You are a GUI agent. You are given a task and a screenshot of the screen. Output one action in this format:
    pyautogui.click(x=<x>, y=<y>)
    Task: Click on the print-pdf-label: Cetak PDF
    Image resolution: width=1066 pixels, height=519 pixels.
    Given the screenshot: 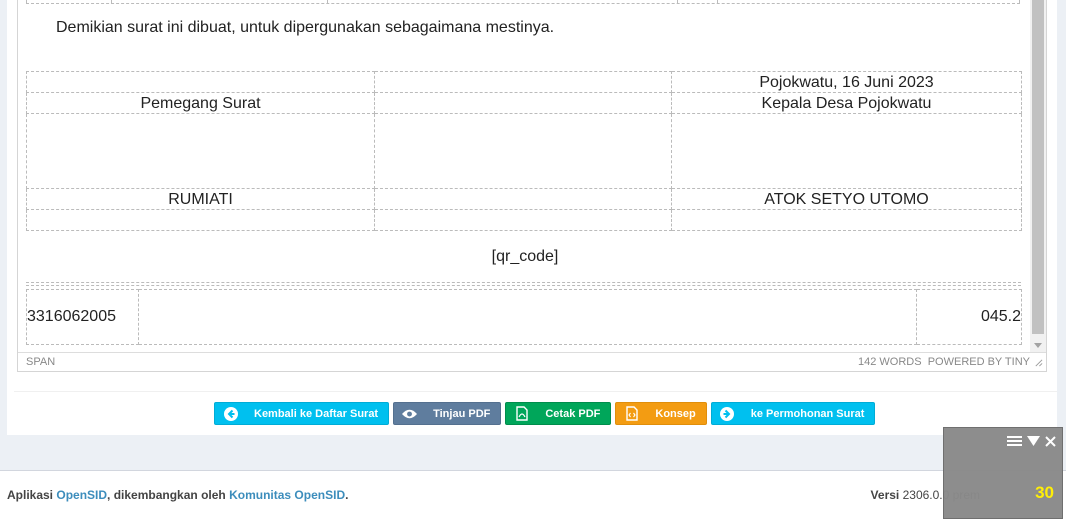 What is the action you would take?
    pyautogui.click(x=573, y=413)
    